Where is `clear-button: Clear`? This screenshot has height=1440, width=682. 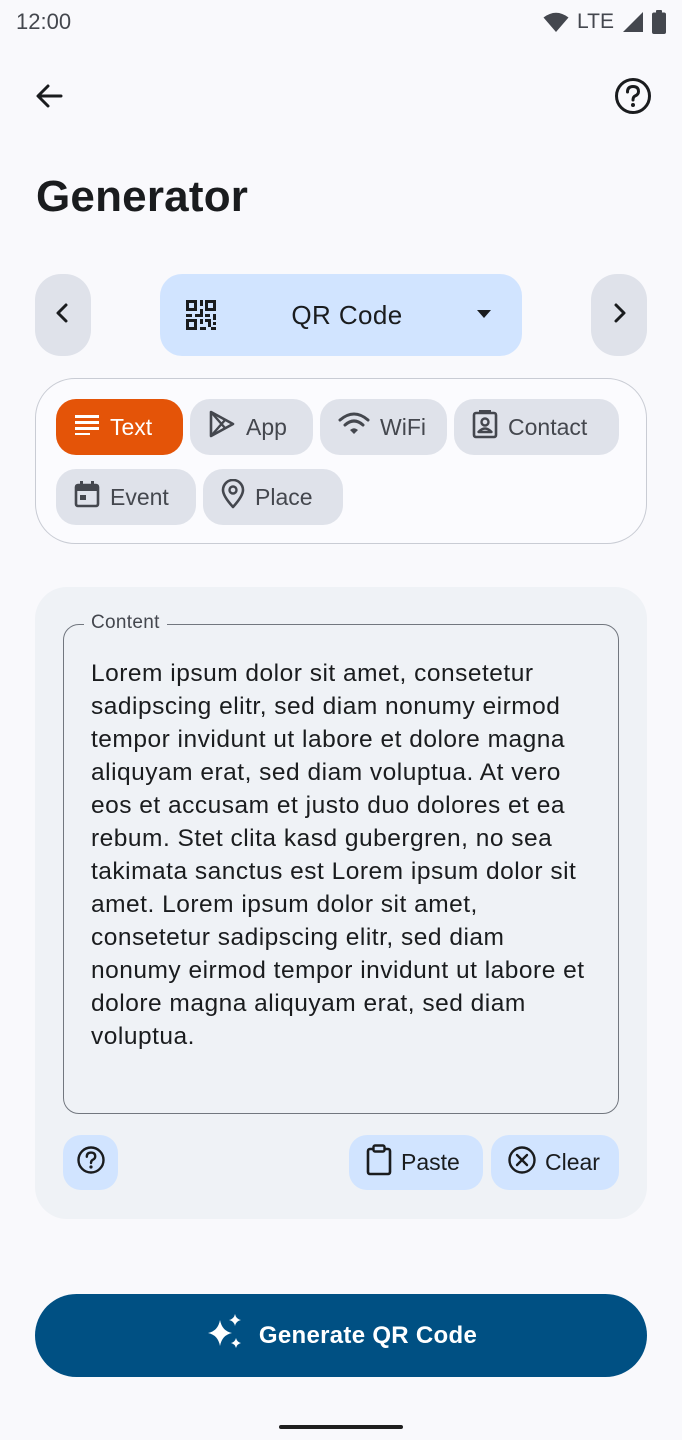 clear-button: Clear is located at coordinates (555, 1162).